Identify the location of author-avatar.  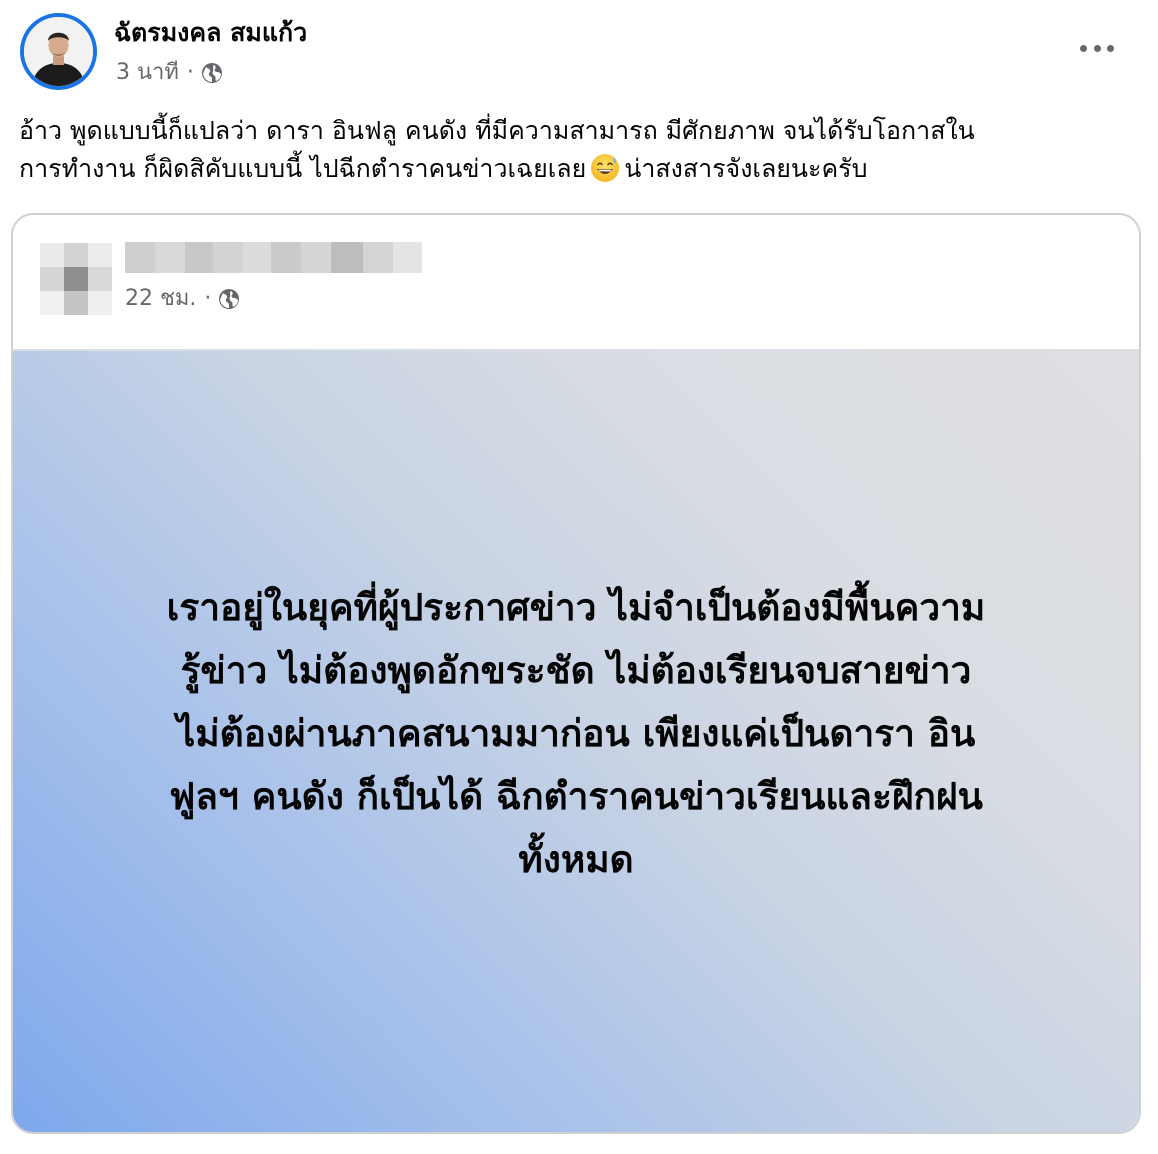
(58, 51).